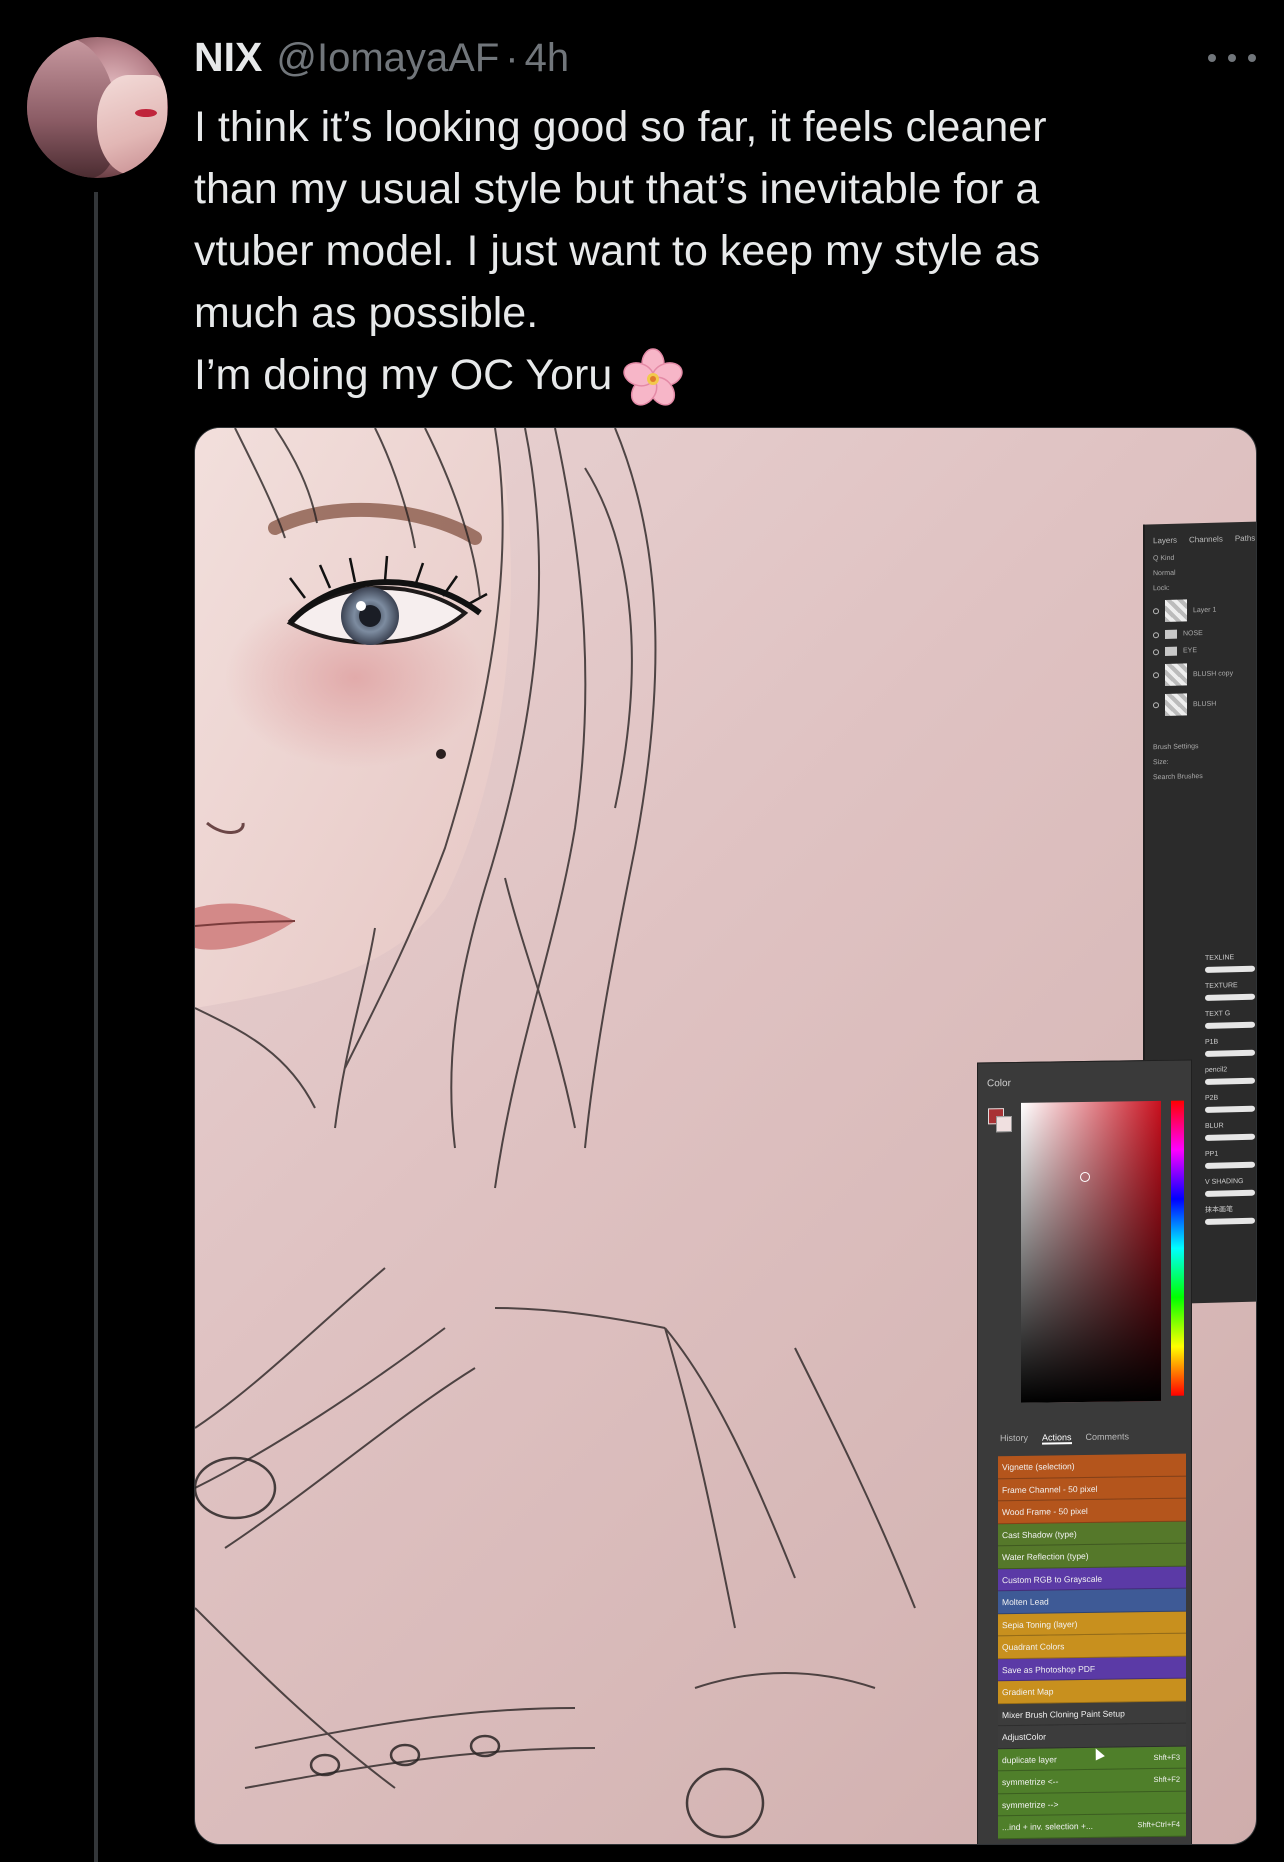  Describe the element at coordinates (1092, 1781) in the screenshot. I see `action-item: symmetrize <-- Shft+F2` at that location.